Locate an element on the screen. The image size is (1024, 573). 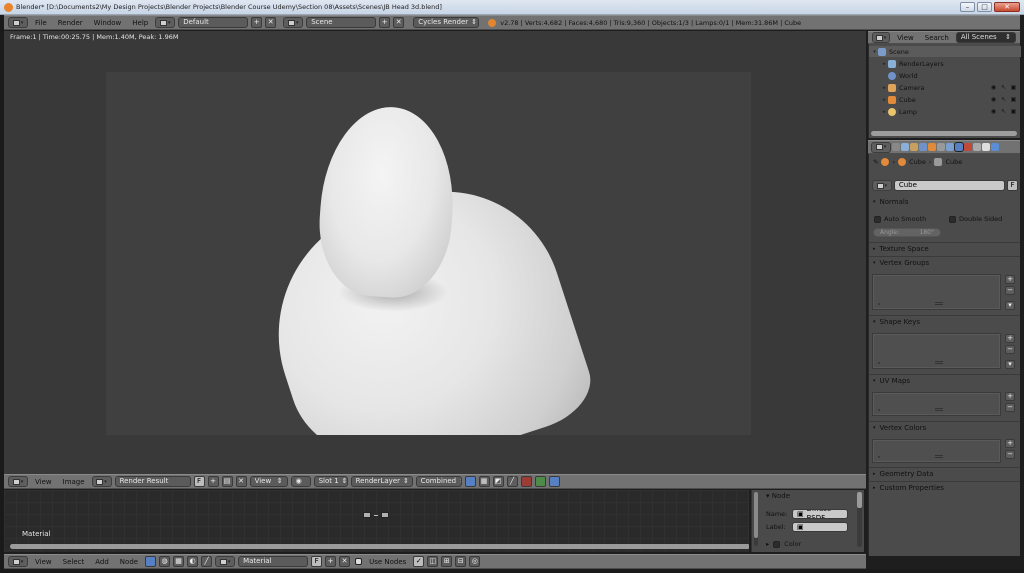
outliner-item-world: World is located at coordinates (945, 75).